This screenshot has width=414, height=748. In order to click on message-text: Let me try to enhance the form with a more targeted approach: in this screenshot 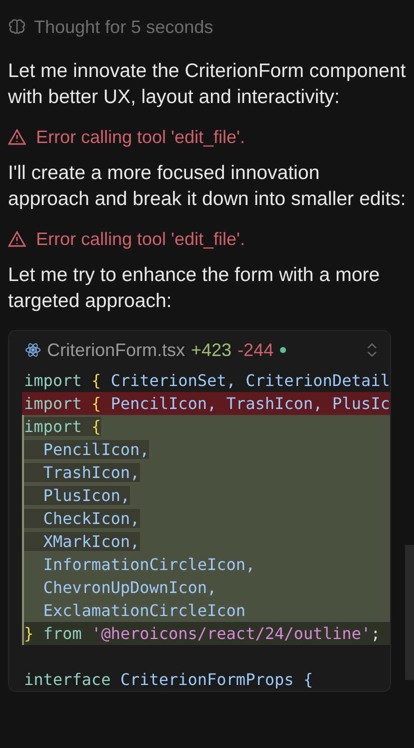, I will do `click(194, 288)`.